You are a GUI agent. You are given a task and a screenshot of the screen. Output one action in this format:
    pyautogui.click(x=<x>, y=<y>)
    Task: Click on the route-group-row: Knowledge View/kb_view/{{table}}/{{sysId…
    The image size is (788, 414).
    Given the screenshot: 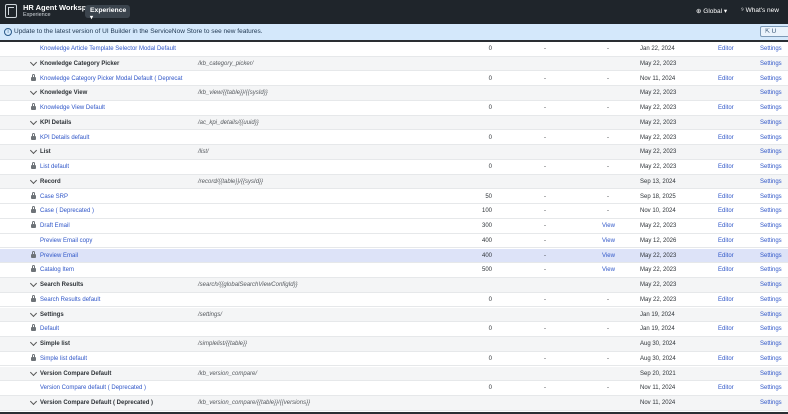 What is the action you would take?
    pyautogui.click(x=394, y=93)
    